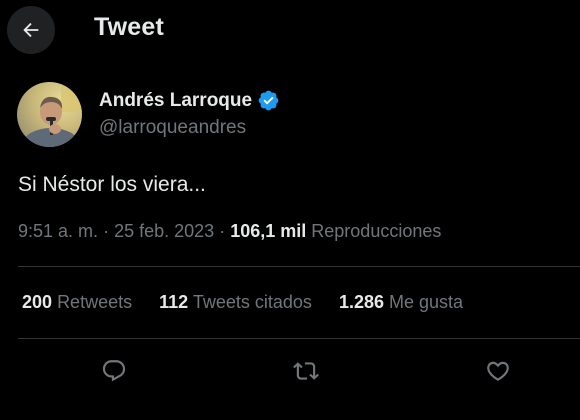  What do you see at coordinates (376, 231) in the screenshot?
I see `views-label: Reproducciones` at bounding box center [376, 231].